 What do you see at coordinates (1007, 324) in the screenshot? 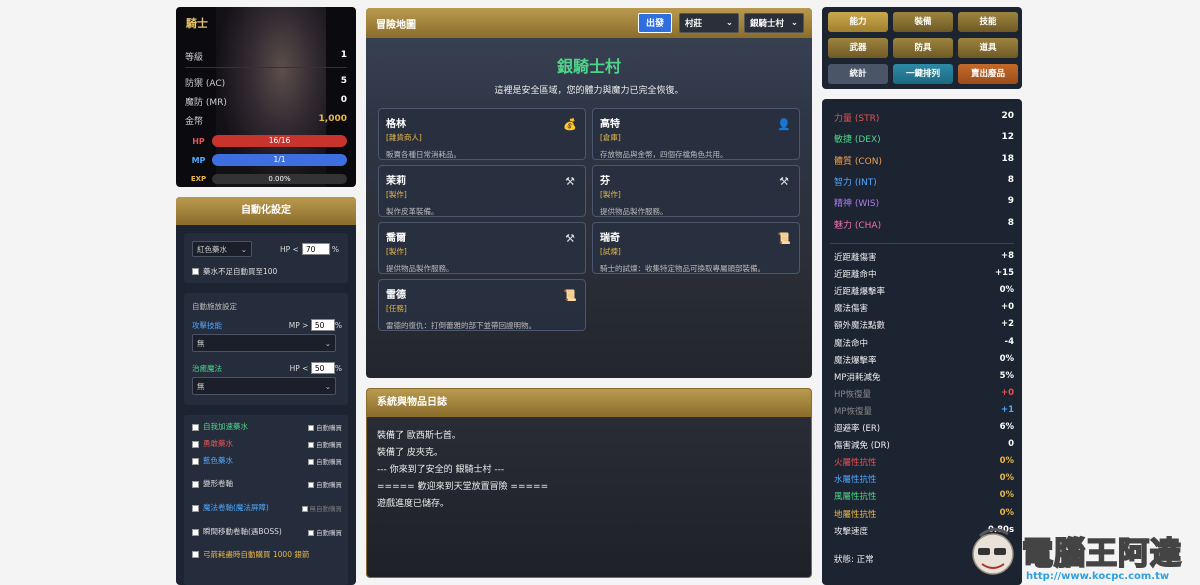
I see `secondary-stat-value: +2` at bounding box center [1007, 324].